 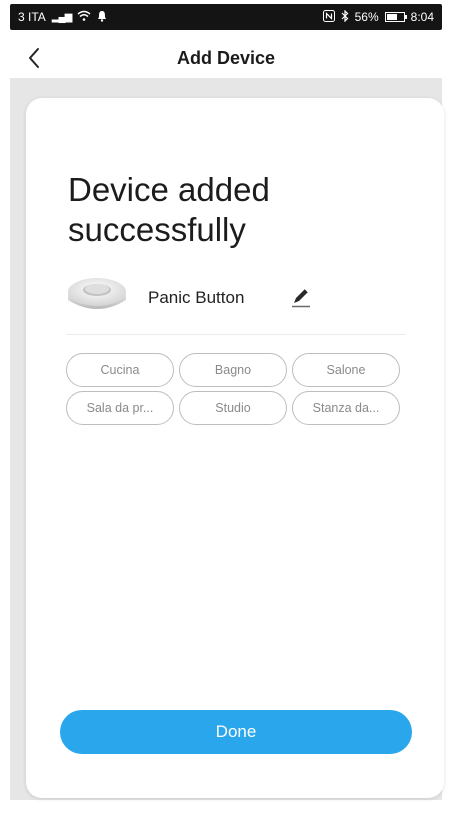 What do you see at coordinates (32, 17) in the screenshot?
I see `carrier-label: 3 ITA` at bounding box center [32, 17].